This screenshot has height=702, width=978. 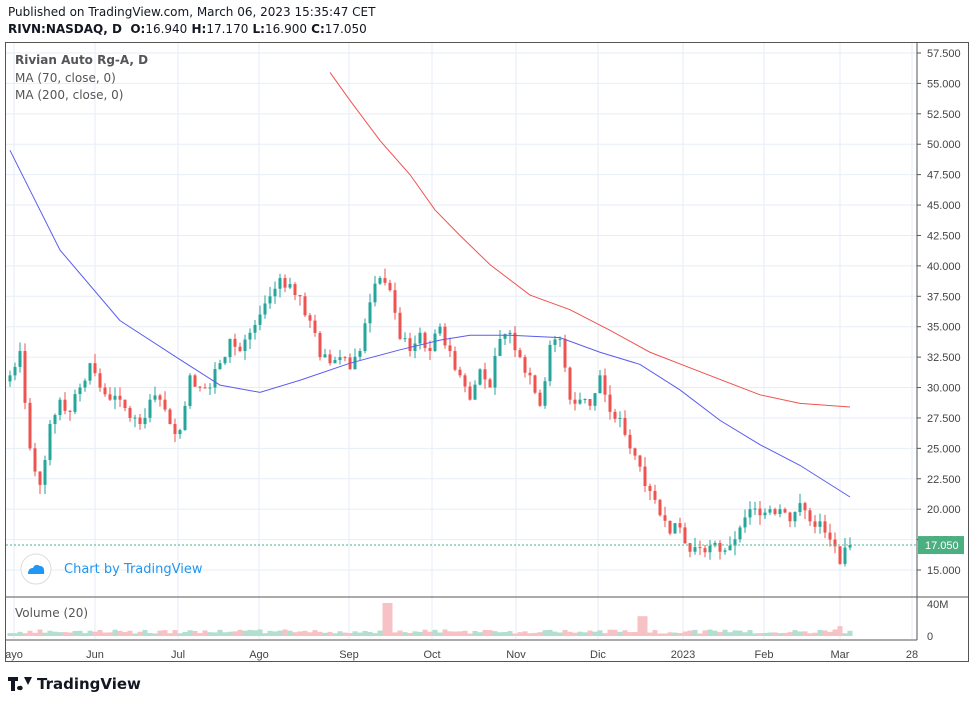 I want to click on watermark-text: Chart by TradingView, so click(x=133, y=569).